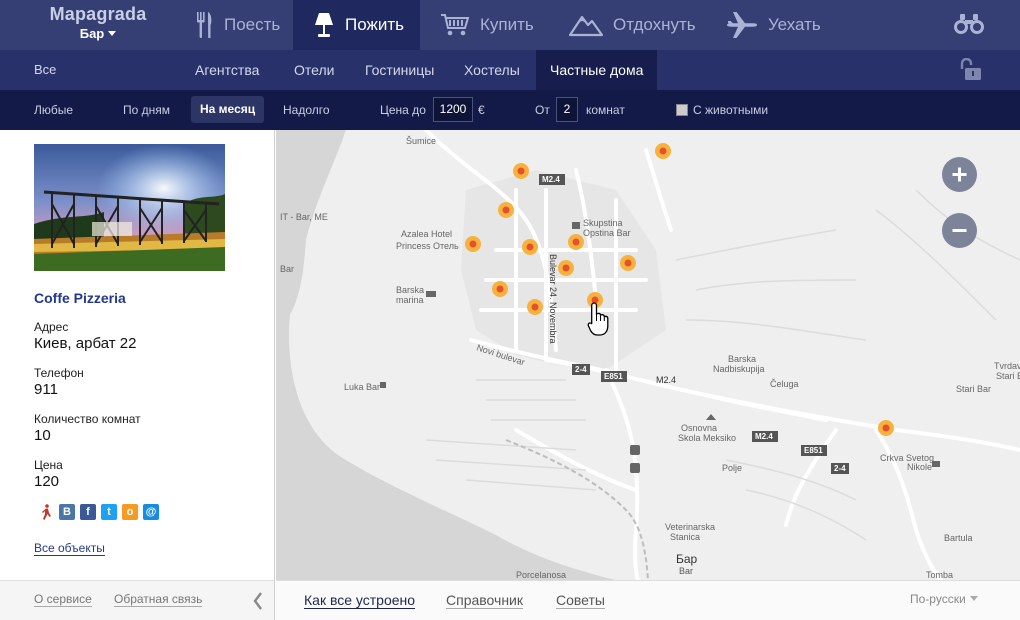  Describe the element at coordinates (936, 464) in the screenshot. I see `church-icon` at that location.